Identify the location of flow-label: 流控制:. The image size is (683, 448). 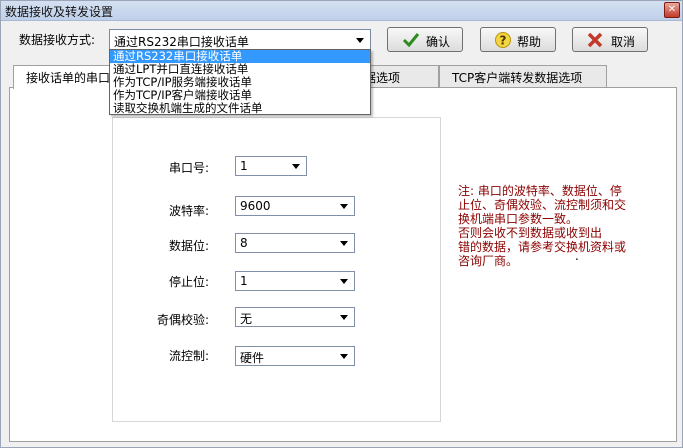
(188, 356).